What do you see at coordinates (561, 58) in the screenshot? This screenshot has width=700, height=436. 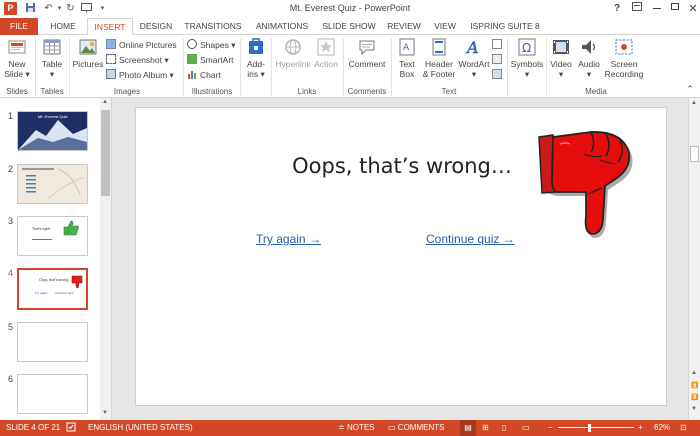 I see `video-button: Video ▾` at bounding box center [561, 58].